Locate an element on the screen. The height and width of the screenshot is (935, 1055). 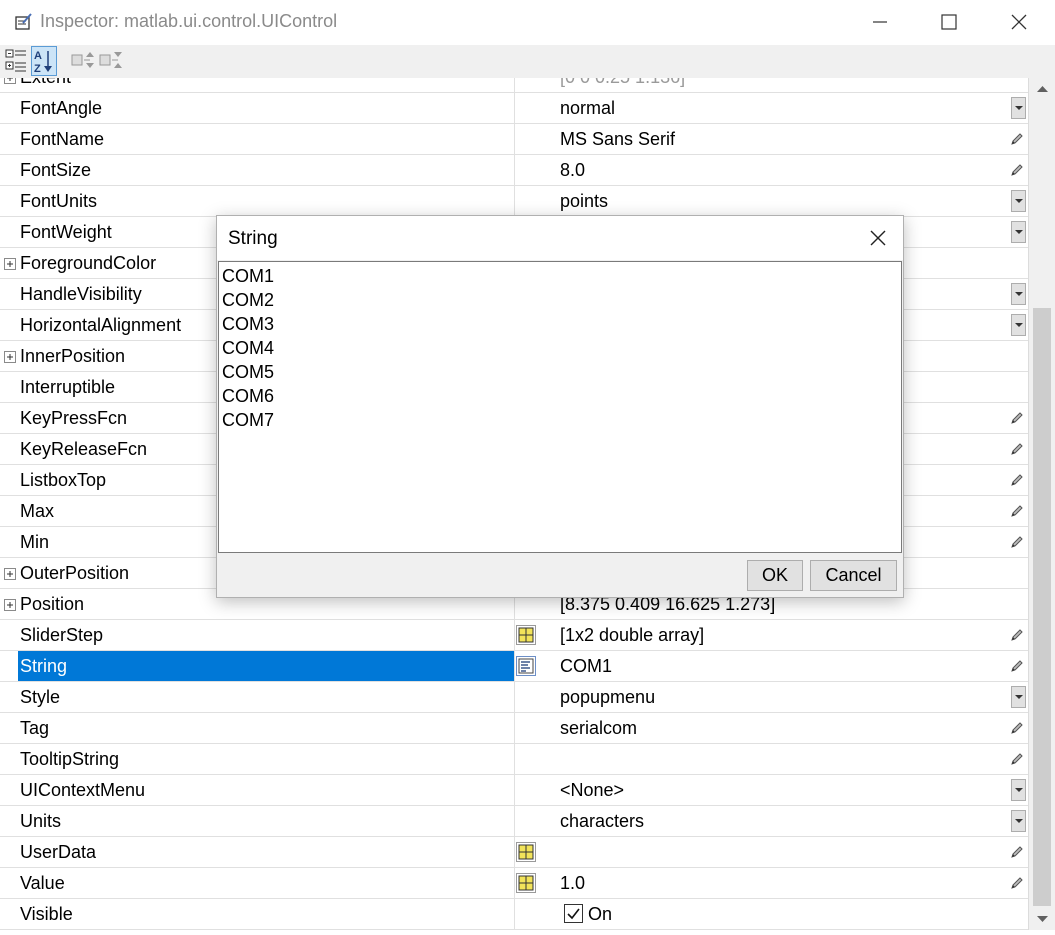
vertical-scrollbar is located at coordinates (1041, 504).